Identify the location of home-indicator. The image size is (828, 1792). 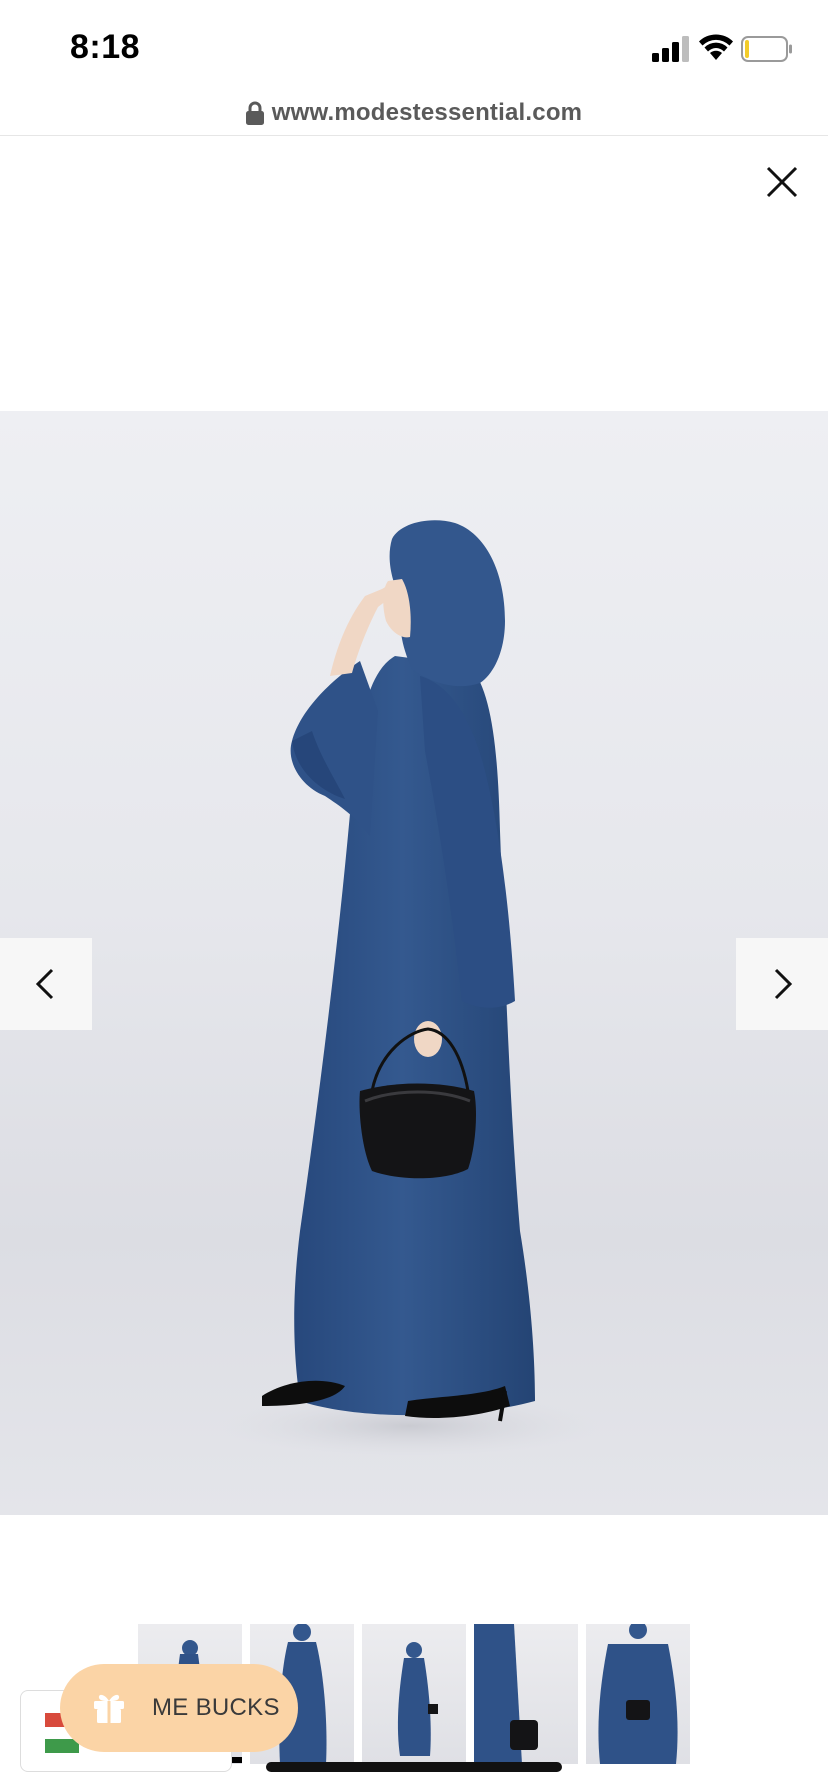
(414, 1767).